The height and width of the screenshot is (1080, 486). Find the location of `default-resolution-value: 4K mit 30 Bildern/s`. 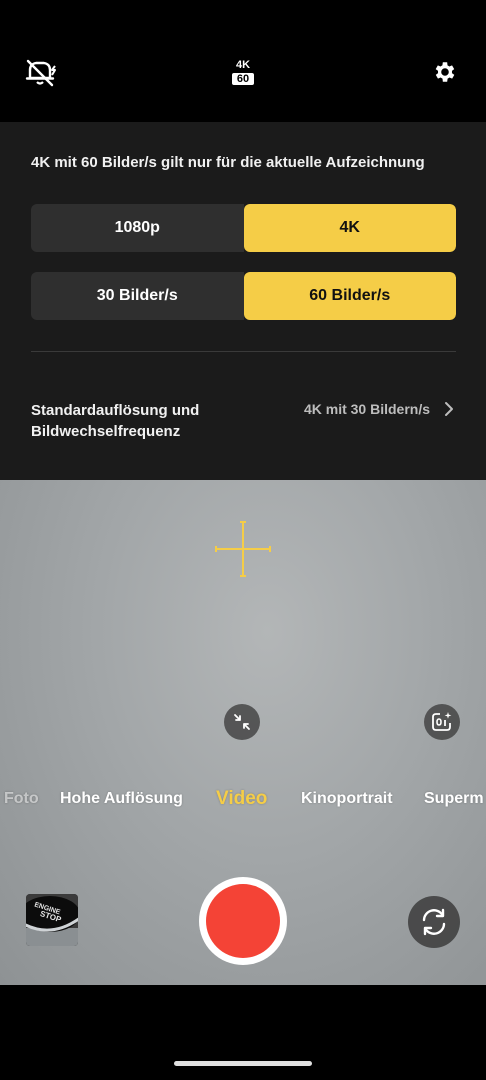

default-resolution-value: 4K mit 30 Bildern/s is located at coordinates (366, 409).